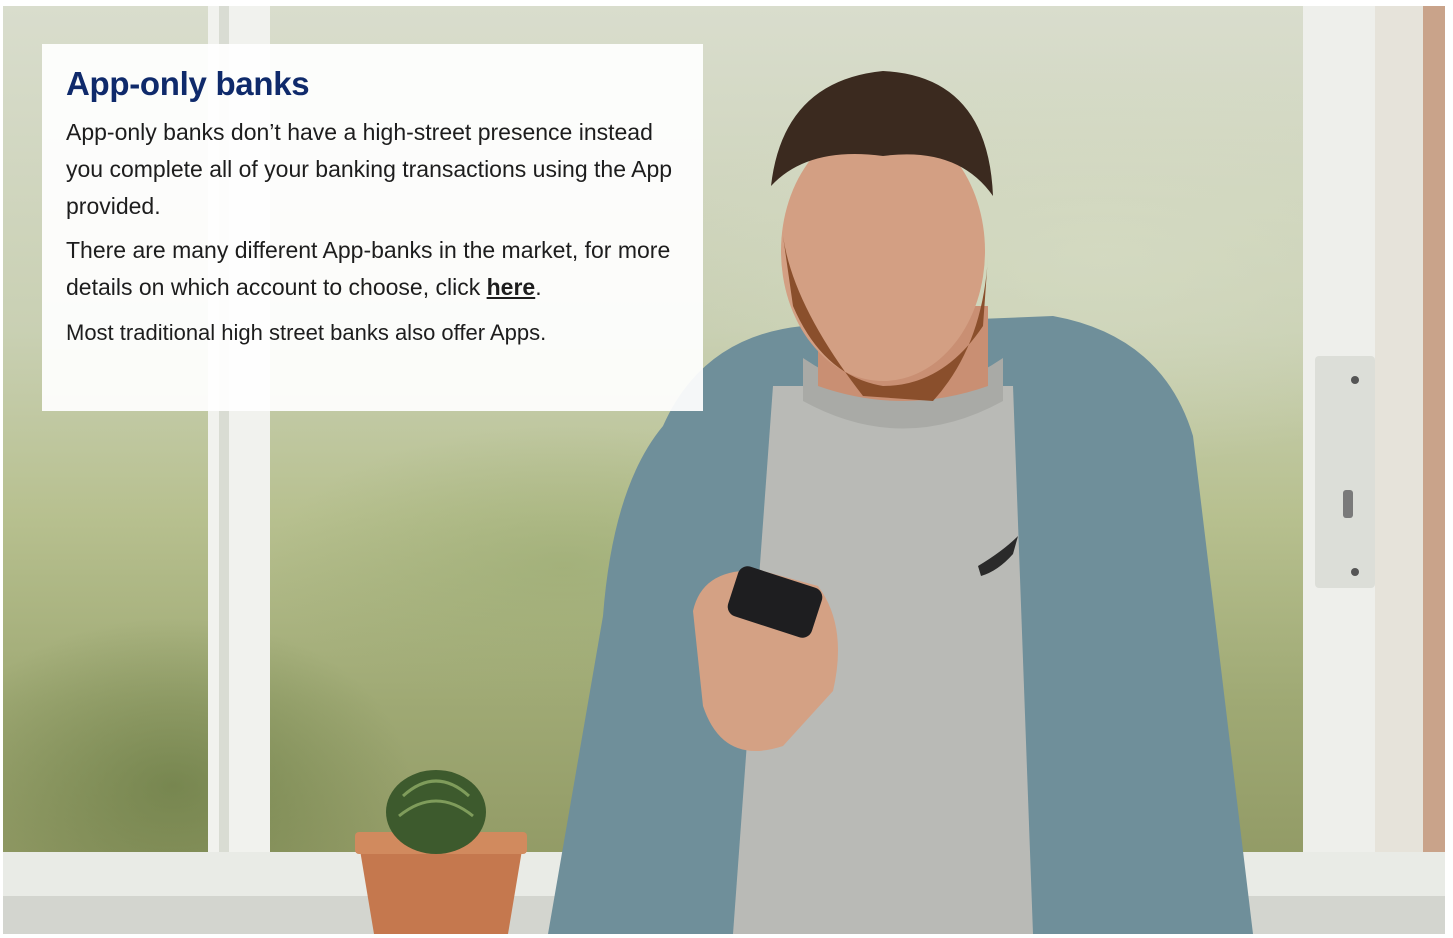  I want to click on window-hinge, so click(1345, 472).